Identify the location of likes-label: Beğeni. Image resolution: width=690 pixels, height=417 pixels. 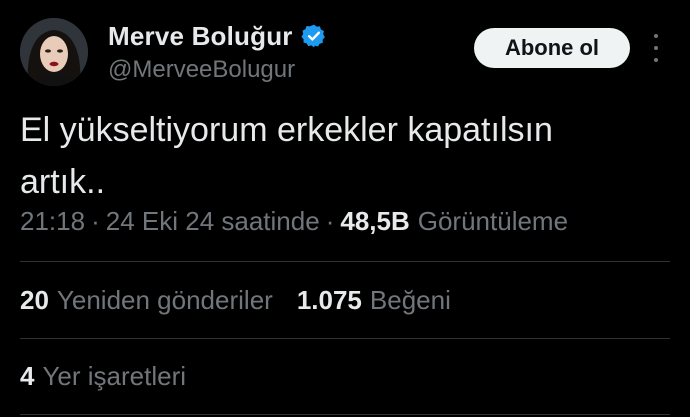
(410, 300).